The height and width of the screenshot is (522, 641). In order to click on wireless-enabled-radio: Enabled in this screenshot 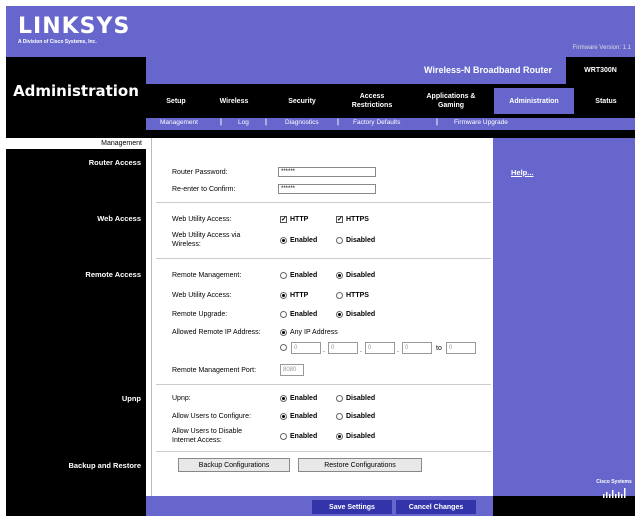, I will do `click(298, 240)`.